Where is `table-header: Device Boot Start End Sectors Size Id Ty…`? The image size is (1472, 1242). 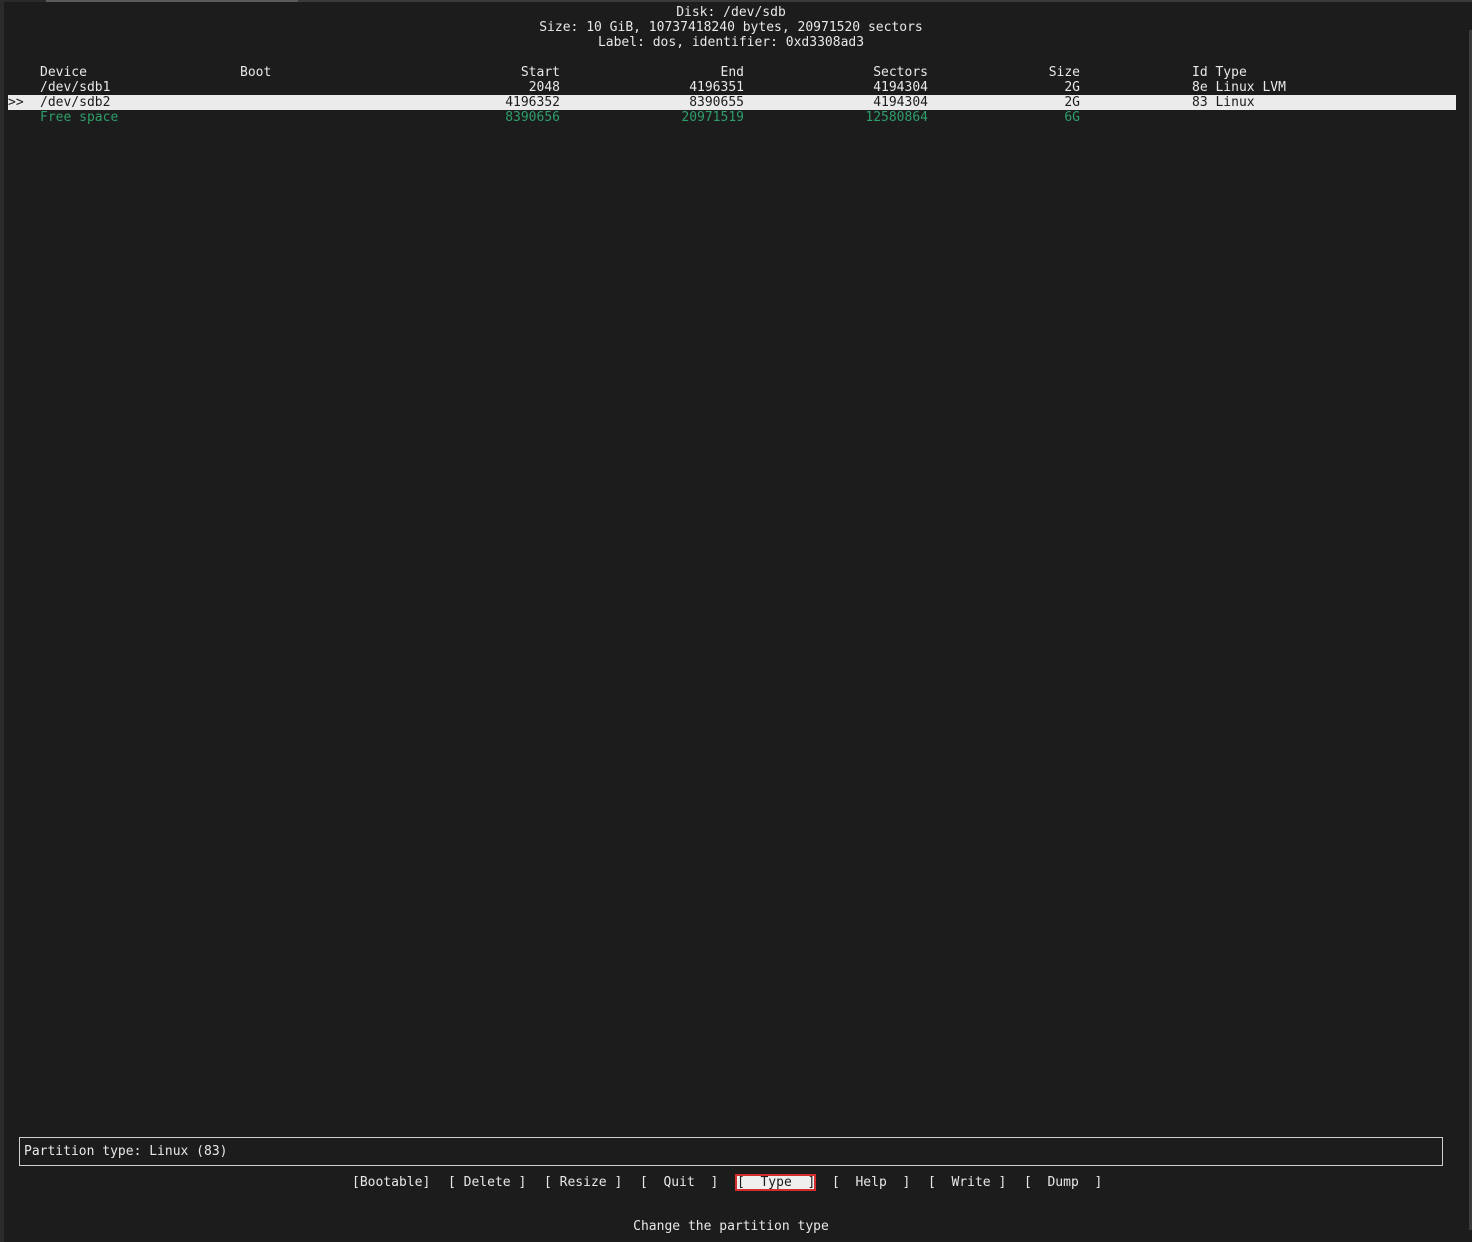
table-header: Device Boot Start End Sectors Size Id Ty… is located at coordinates (732, 72).